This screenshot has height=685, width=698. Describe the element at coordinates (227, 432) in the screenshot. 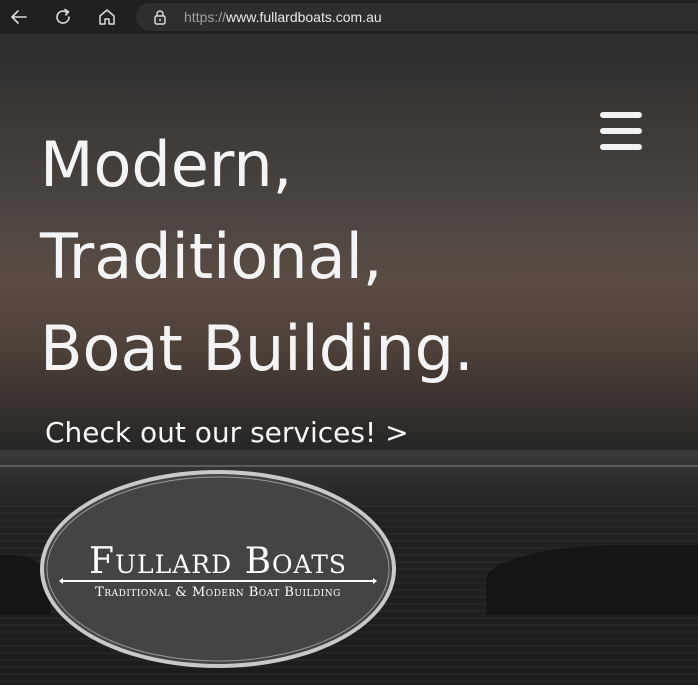

I see `services-link: Check out our services! >` at that location.